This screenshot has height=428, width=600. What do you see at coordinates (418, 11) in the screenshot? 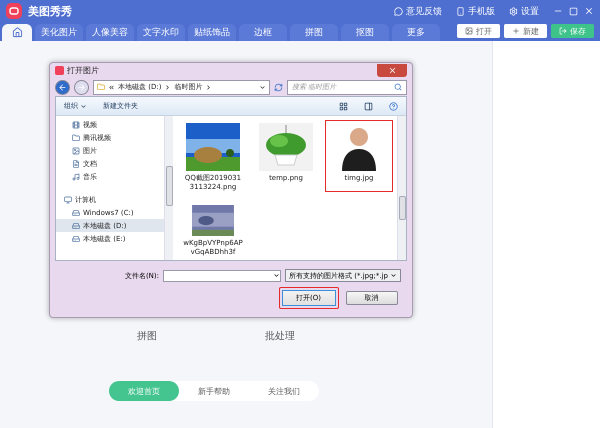
I see `header-link: 意见反馈` at bounding box center [418, 11].